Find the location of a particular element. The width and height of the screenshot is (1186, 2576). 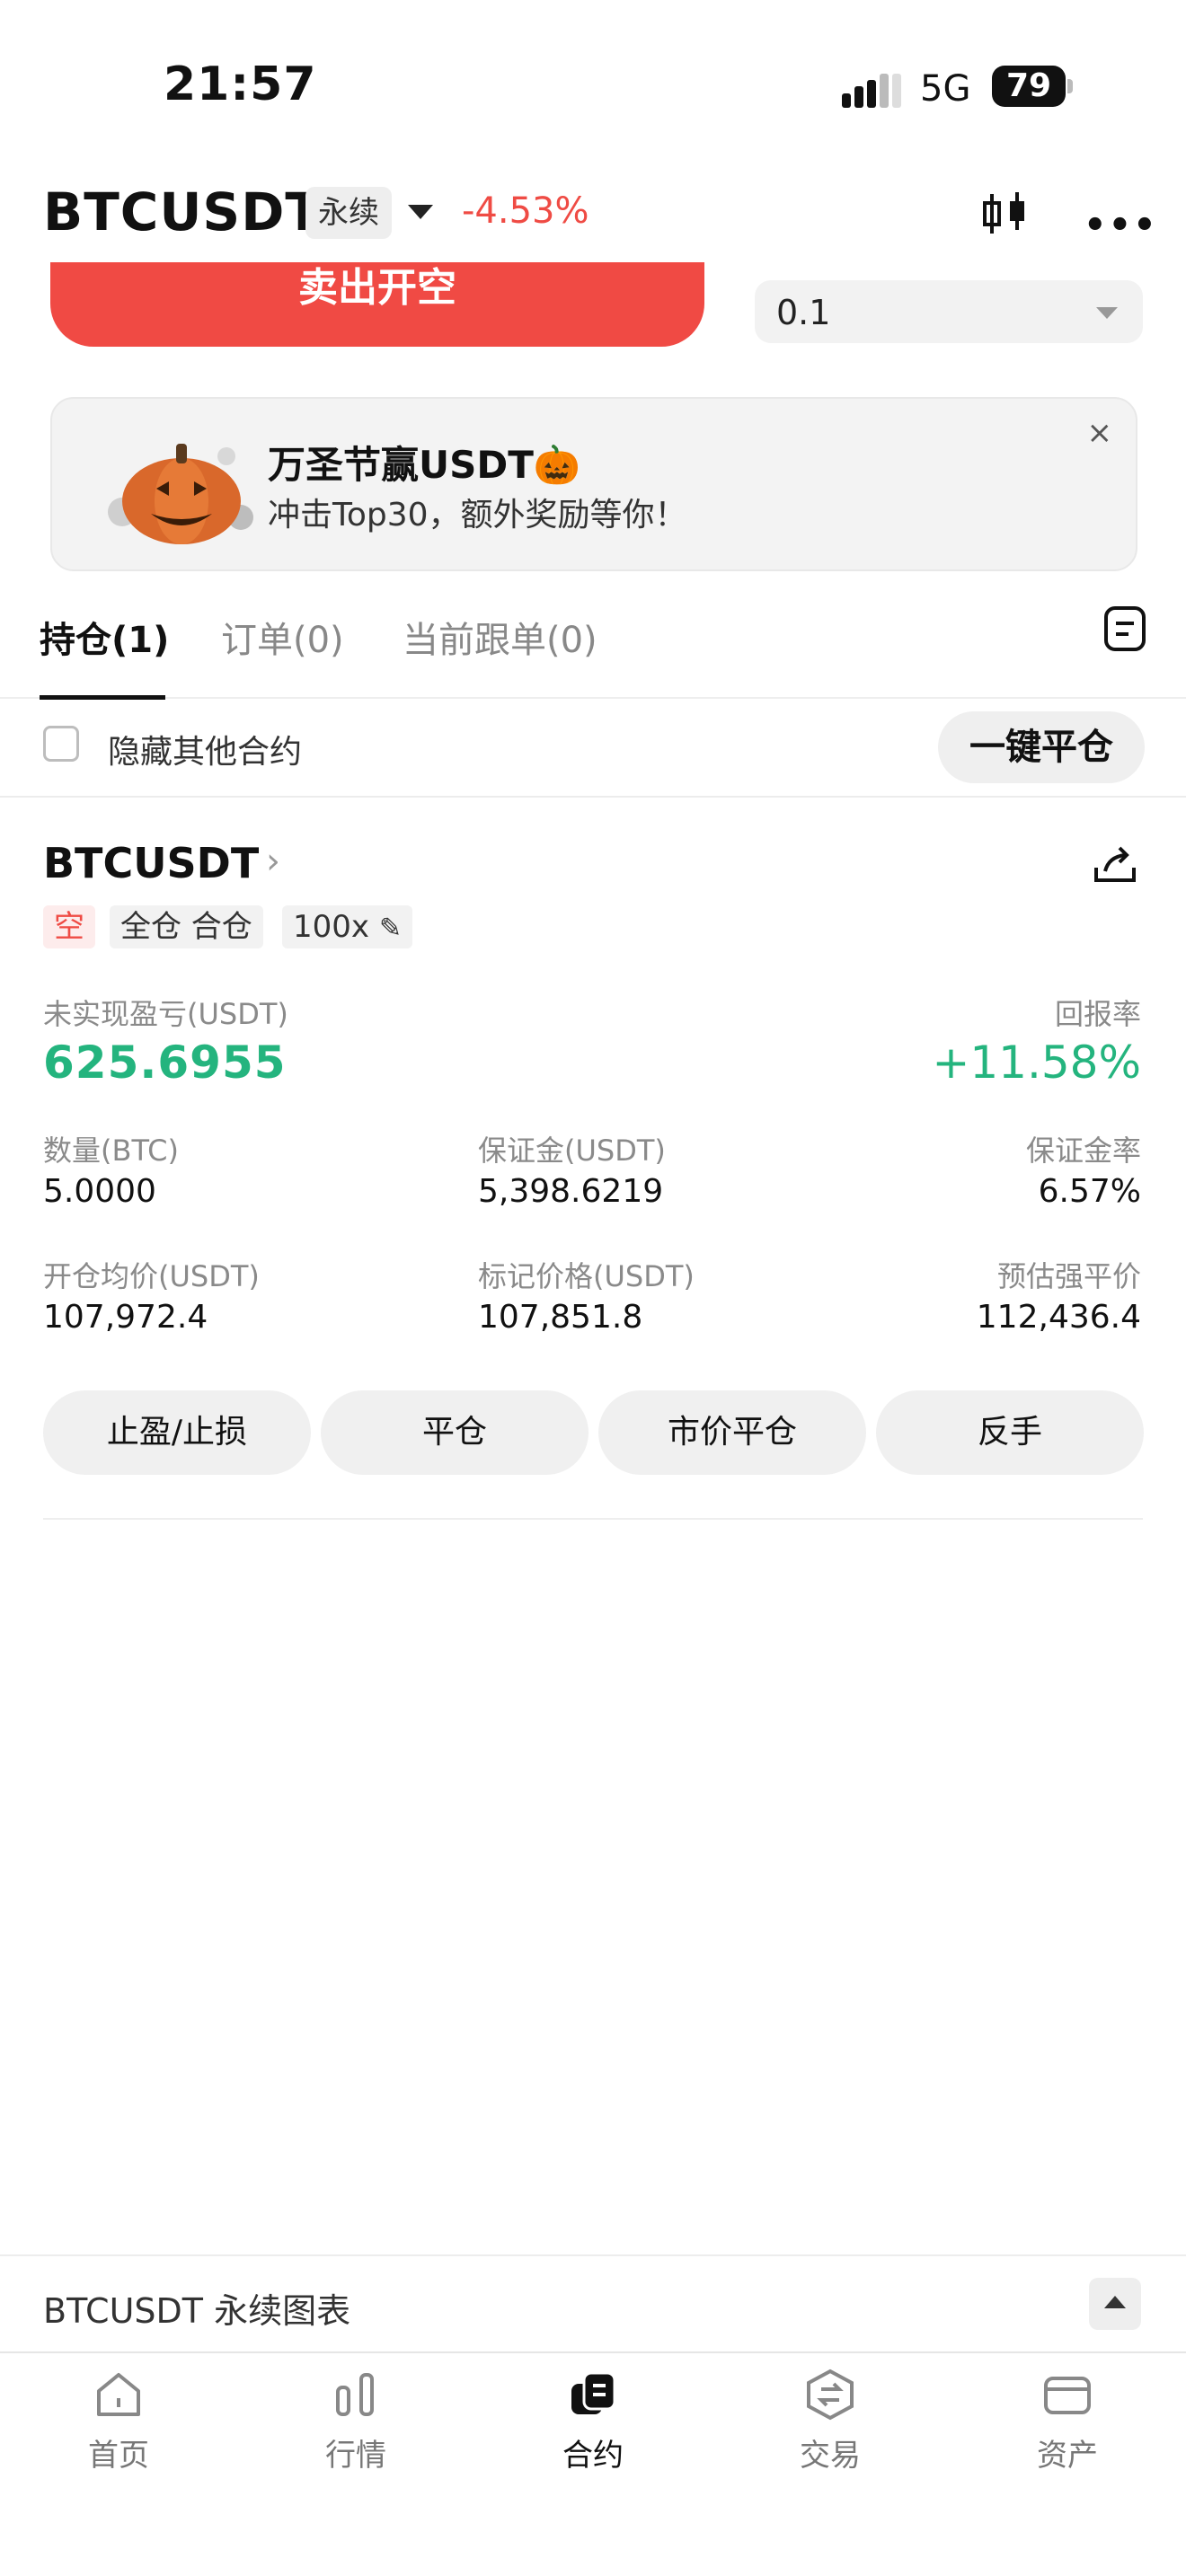

nav-futures: 合约 is located at coordinates (593, 2417).